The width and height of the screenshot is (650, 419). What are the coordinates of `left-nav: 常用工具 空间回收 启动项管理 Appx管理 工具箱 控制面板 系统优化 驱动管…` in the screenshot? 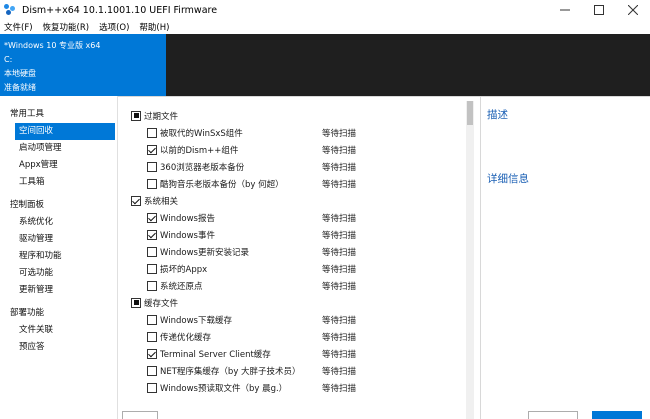 It's located at (59, 257).